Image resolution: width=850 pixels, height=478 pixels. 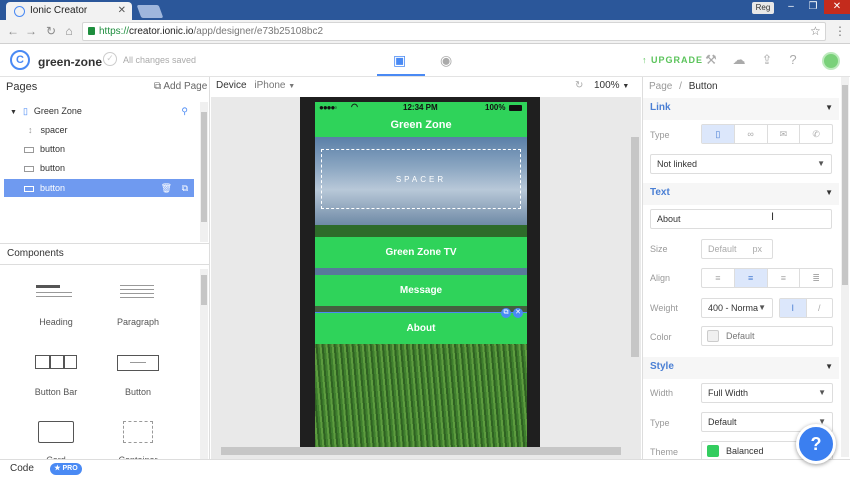 What do you see at coordinates (751, 134) in the screenshot?
I see `url-link-icon: ∞` at bounding box center [751, 134].